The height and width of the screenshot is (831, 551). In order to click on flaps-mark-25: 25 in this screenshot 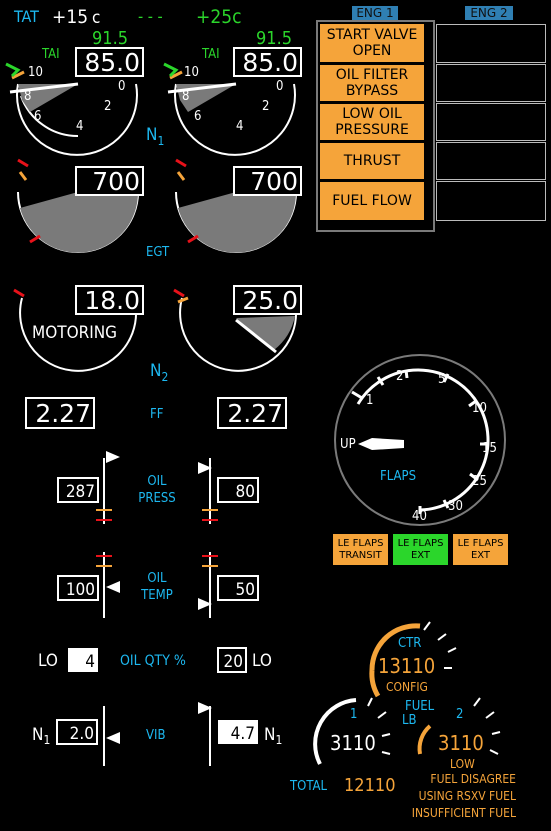, I will do `click(479, 481)`.